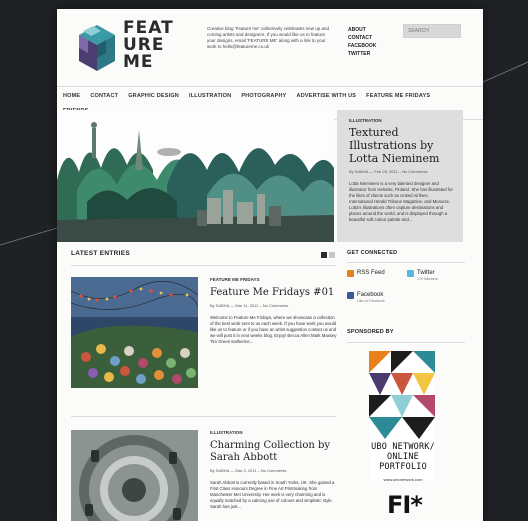 Image resolution: width=528 pixels, height=521 pixels. What do you see at coordinates (370, 332) in the screenshot?
I see `sponsored-by-heading: SPONSORED BY` at bounding box center [370, 332].